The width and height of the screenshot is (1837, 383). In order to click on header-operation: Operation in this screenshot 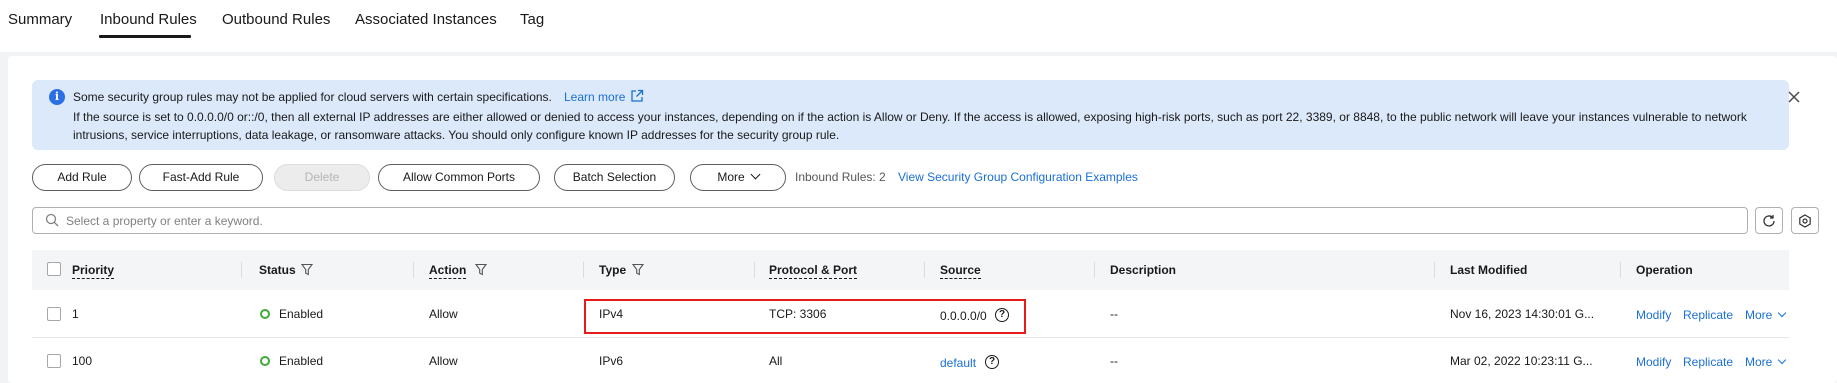, I will do `click(1664, 270)`.